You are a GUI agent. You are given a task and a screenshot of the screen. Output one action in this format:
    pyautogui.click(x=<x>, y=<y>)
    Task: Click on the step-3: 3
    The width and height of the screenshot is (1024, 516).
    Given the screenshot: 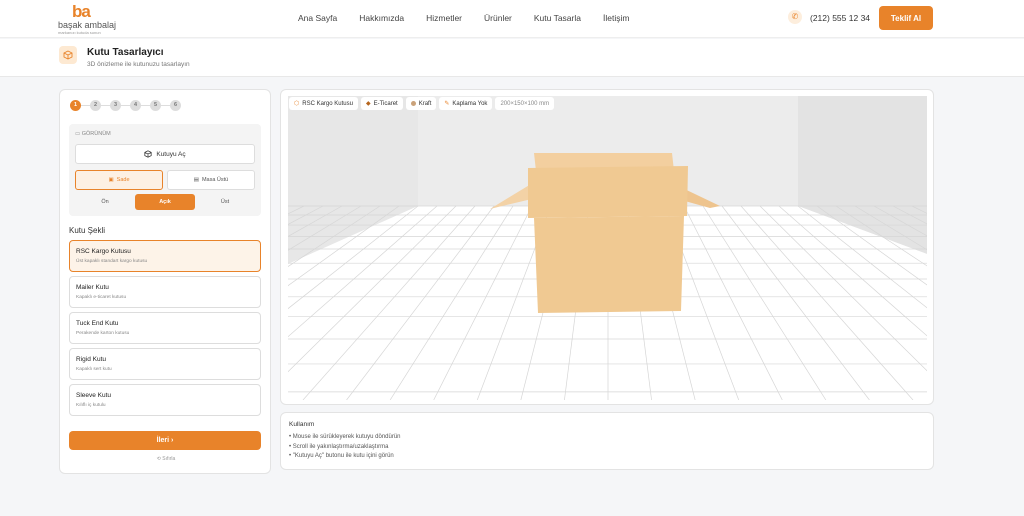 What is the action you would take?
    pyautogui.click(x=115, y=105)
    